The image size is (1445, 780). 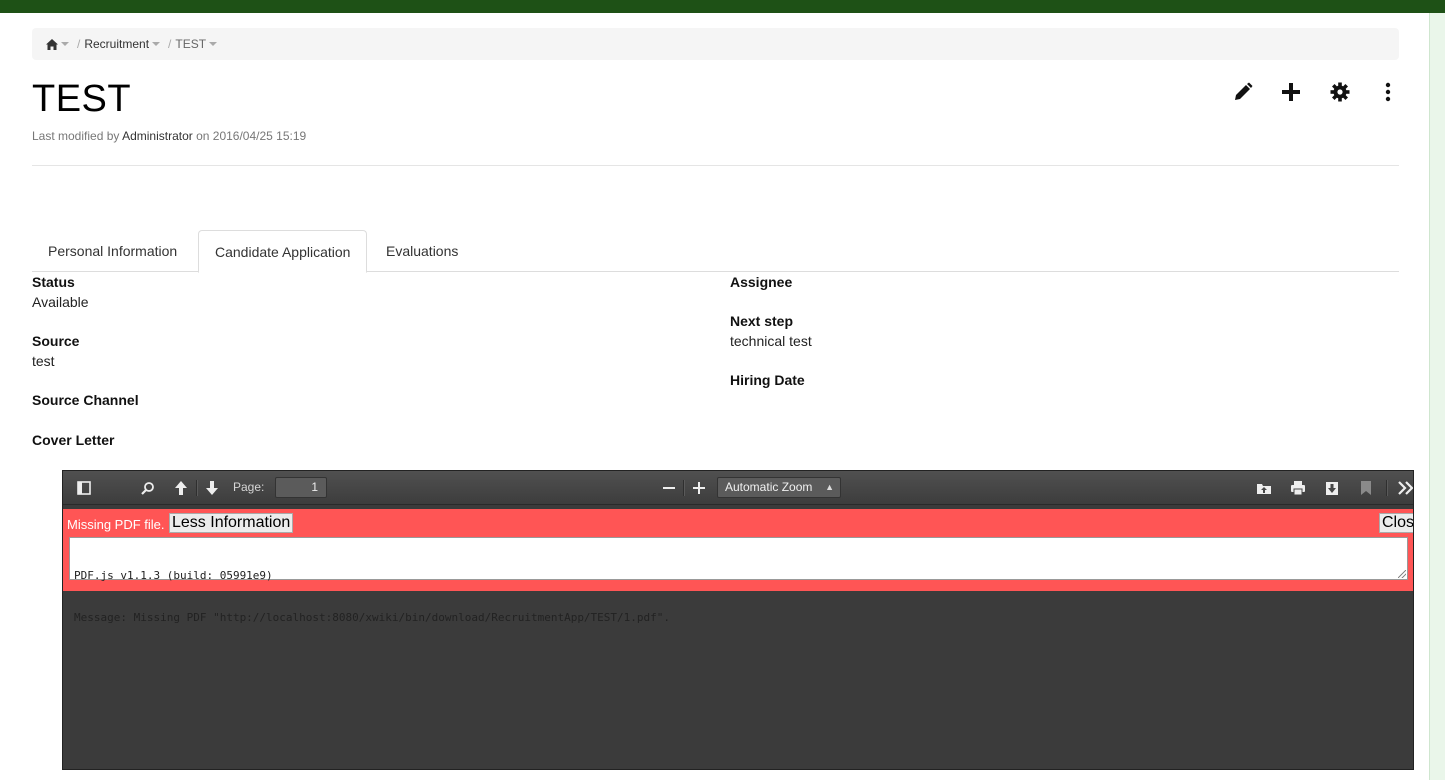 I want to click on print-button, so click(x=1298, y=488).